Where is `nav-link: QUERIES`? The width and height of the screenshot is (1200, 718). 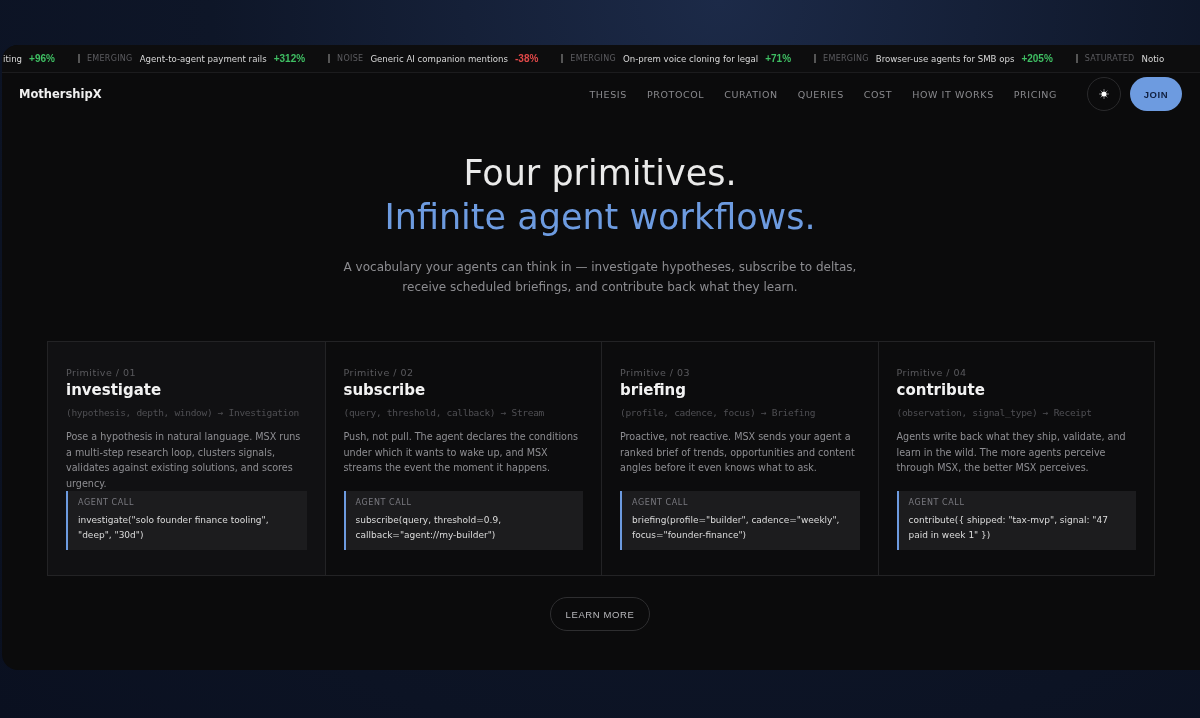
nav-link: QUERIES is located at coordinates (820, 94).